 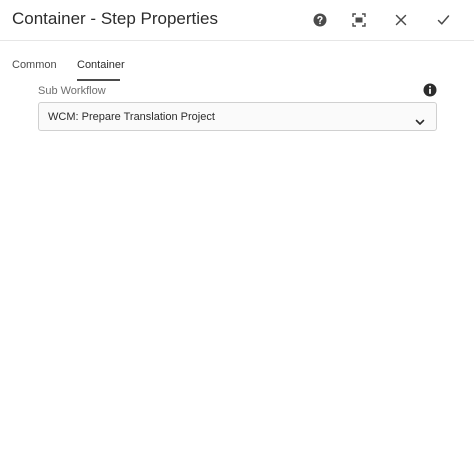 I want to click on close-icon, so click(x=401, y=20).